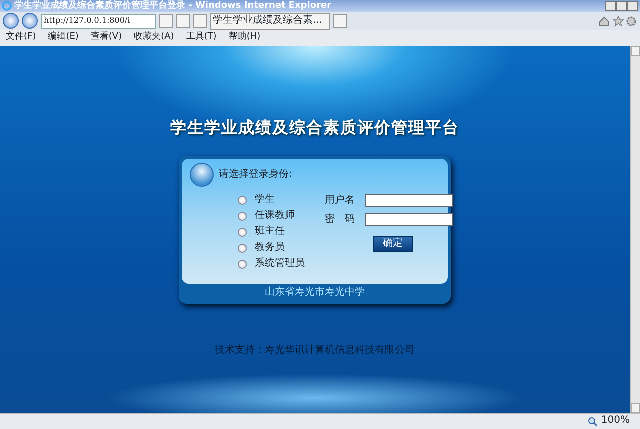 The height and width of the screenshot is (429, 640). I want to click on browser-icon, so click(7, 6).